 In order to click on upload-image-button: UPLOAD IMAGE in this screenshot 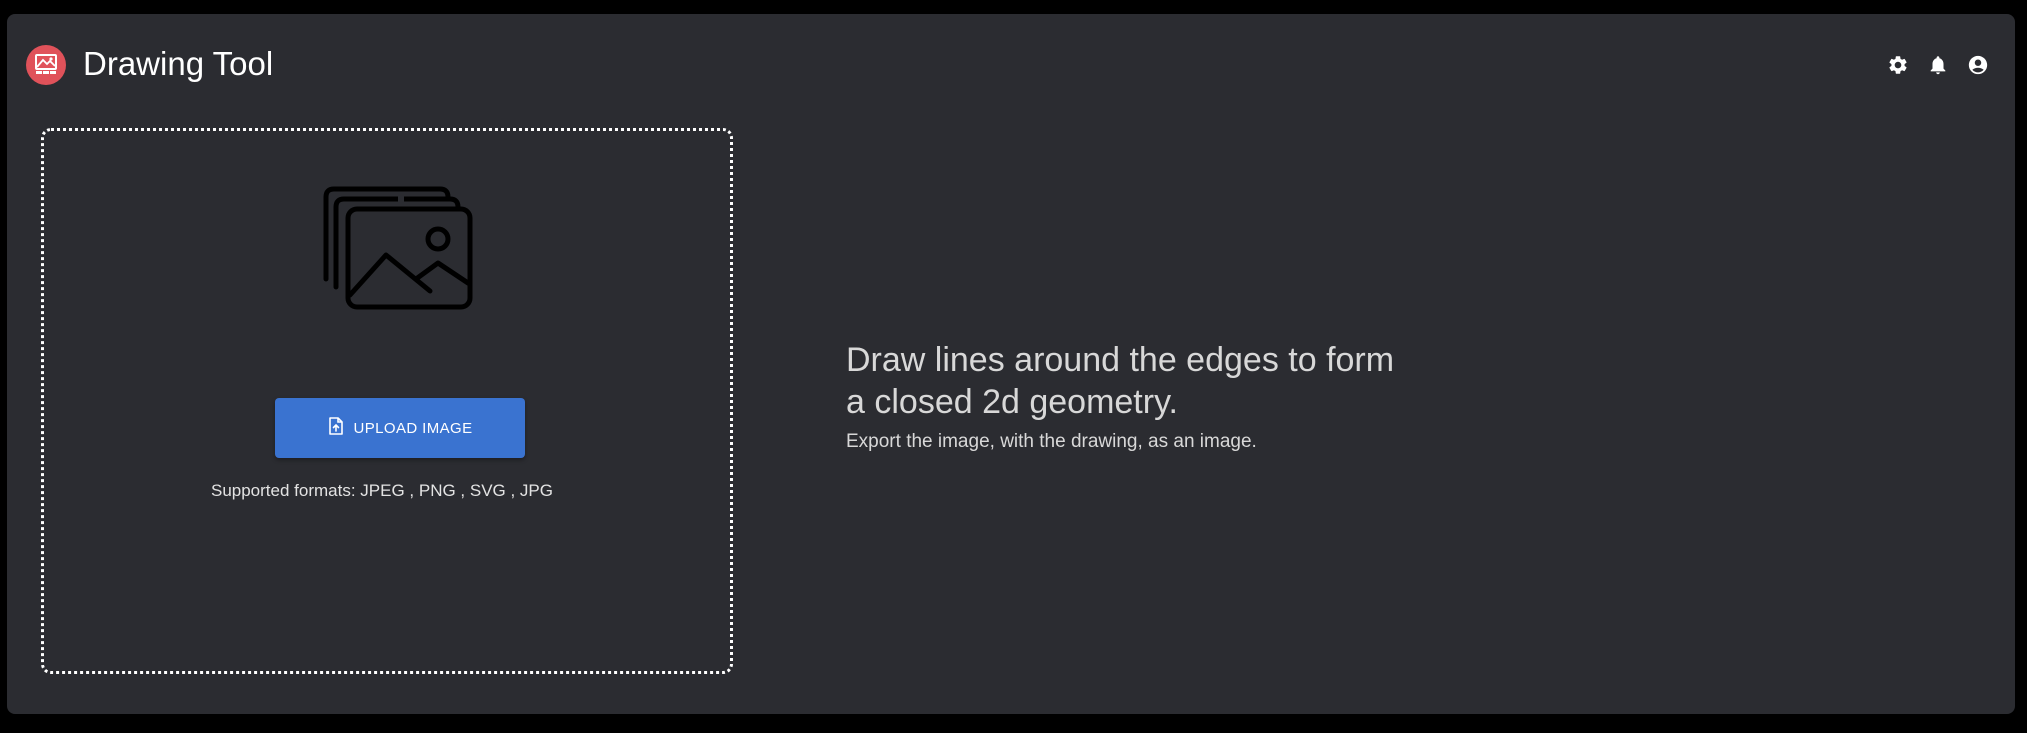, I will do `click(400, 428)`.